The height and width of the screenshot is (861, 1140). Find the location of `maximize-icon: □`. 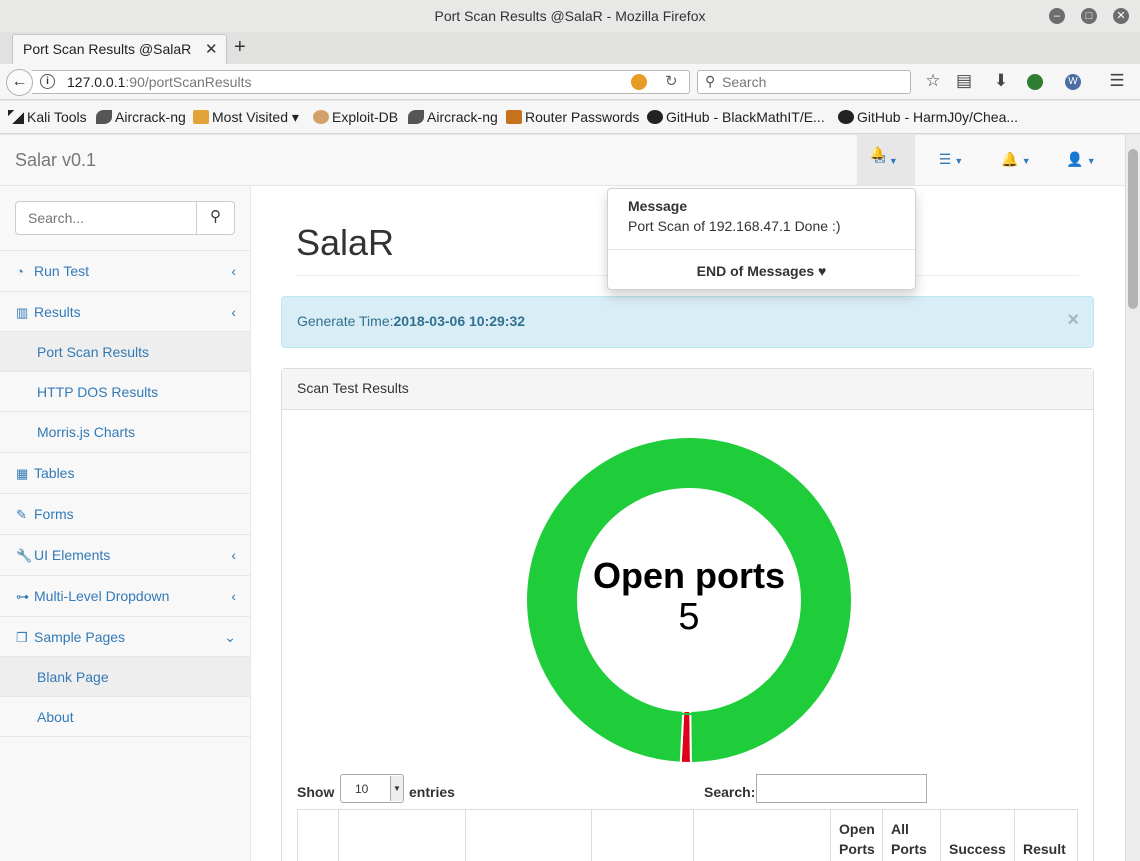

maximize-icon: □ is located at coordinates (1089, 16).